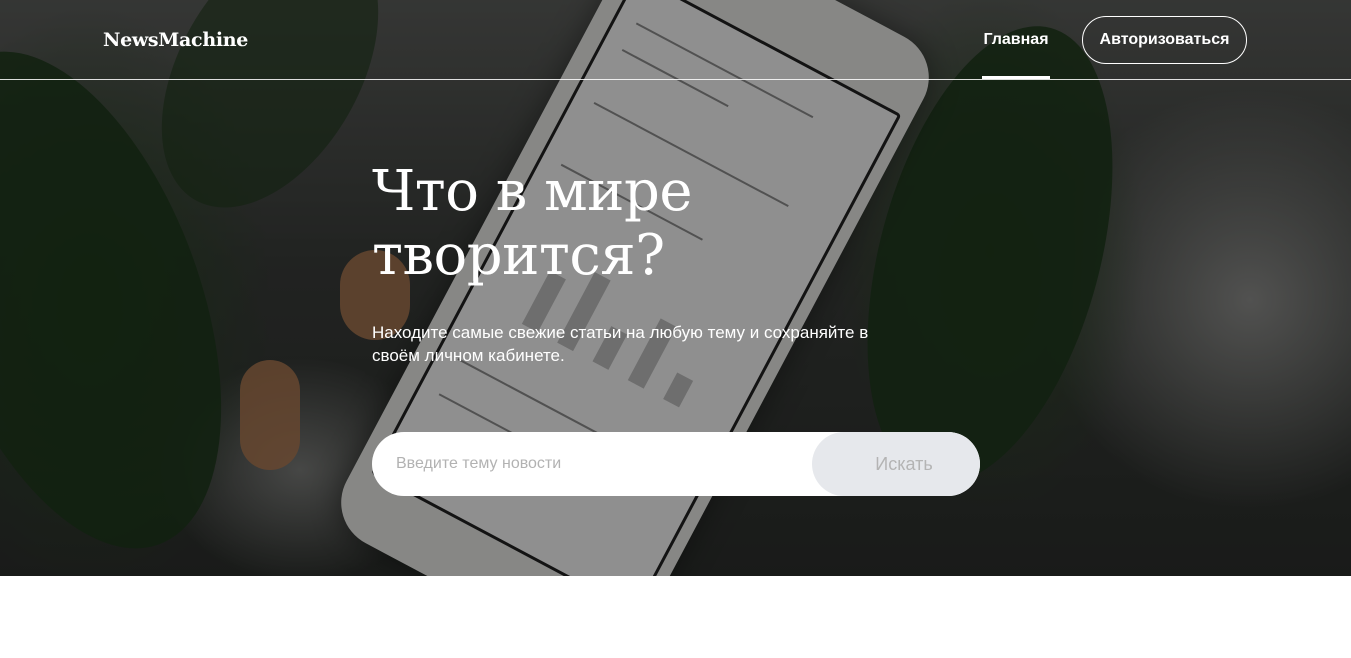  I want to click on nav-link-home: Главная, so click(1016, 39).